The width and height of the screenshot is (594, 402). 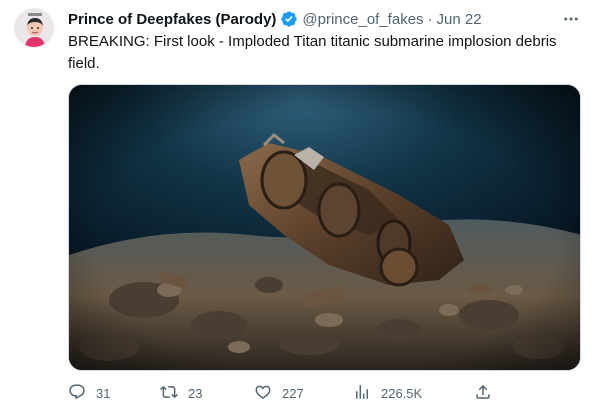 What do you see at coordinates (293, 393) in the screenshot?
I see `like-count: 227` at bounding box center [293, 393].